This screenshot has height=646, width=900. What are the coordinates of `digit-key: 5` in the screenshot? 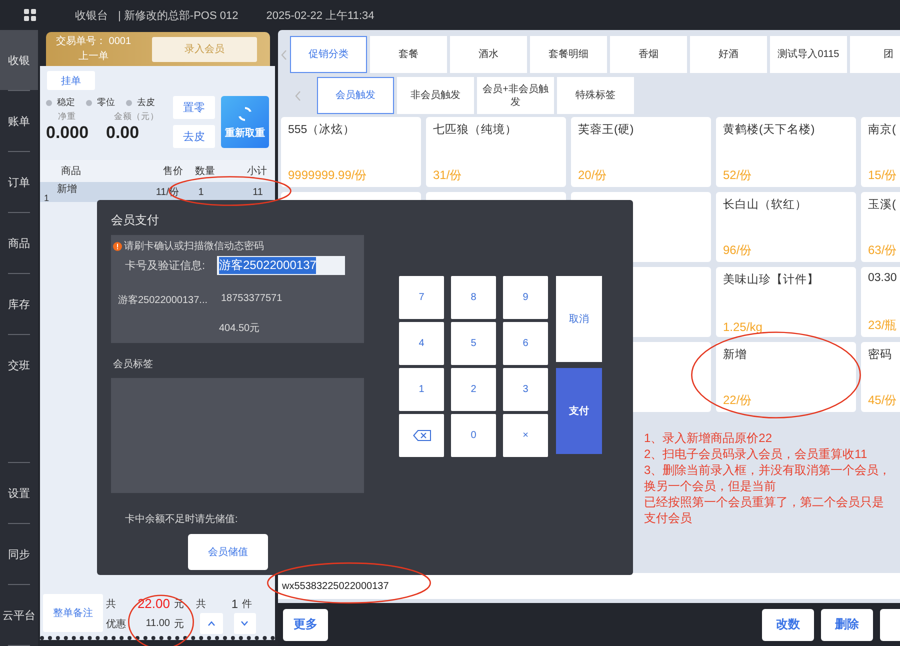 It's located at (473, 343).